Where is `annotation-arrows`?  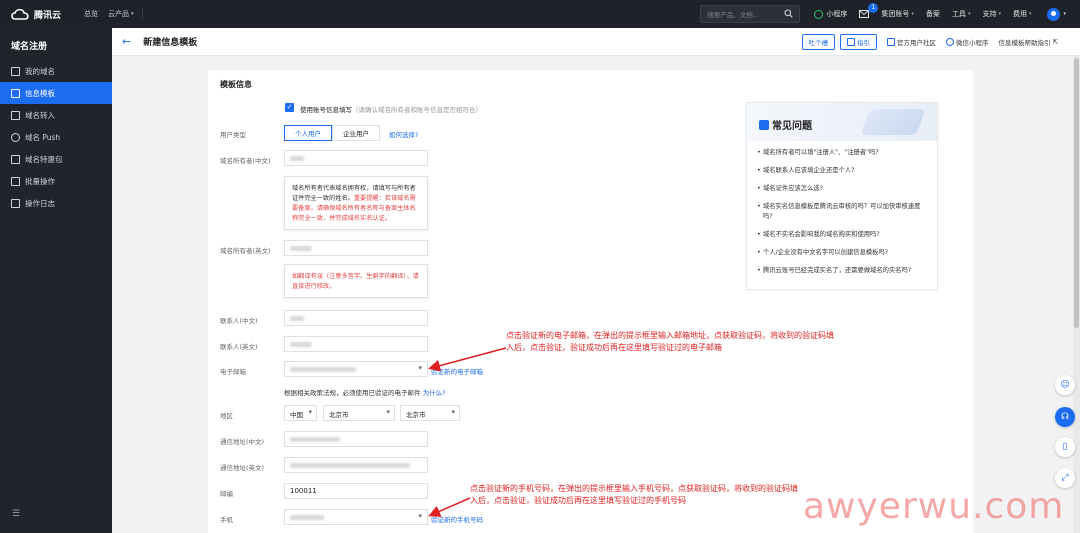 annotation-arrows is located at coordinates (467, 432).